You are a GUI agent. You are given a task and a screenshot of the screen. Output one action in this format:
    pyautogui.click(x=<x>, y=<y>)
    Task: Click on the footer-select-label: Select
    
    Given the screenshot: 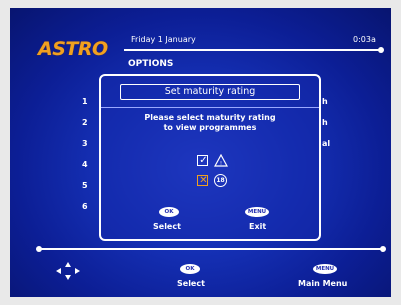 What is the action you would take?
    pyautogui.click(x=191, y=283)
    